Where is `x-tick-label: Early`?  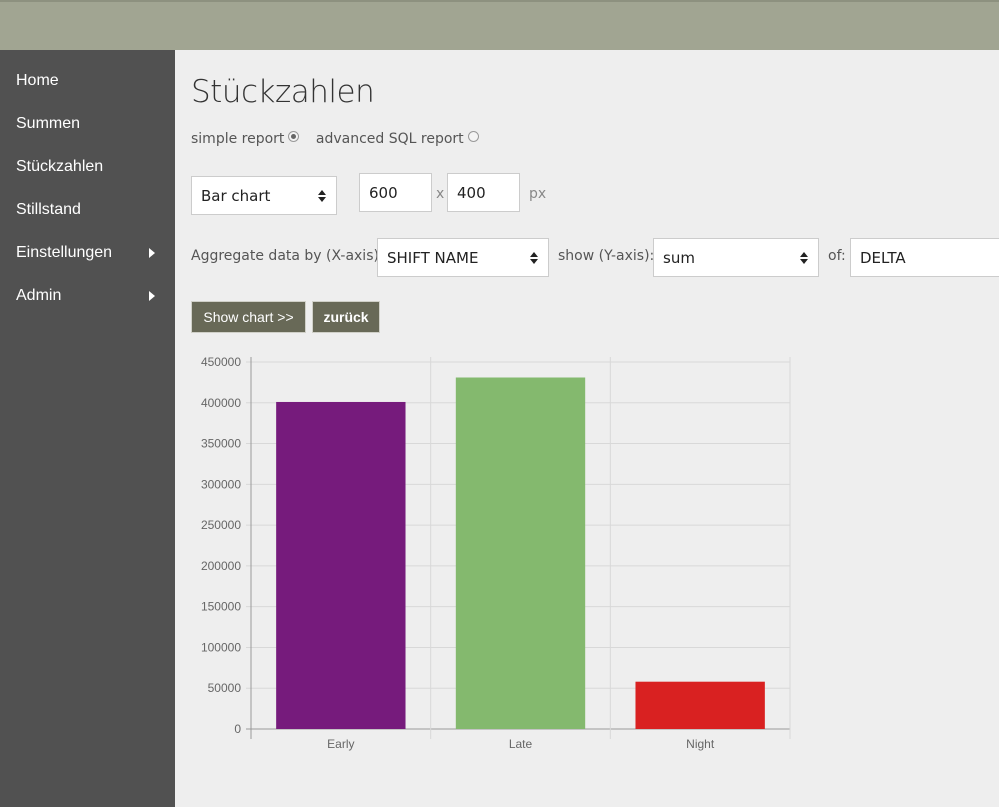
x-tick-label: Early is located at coordinates (340, 744).